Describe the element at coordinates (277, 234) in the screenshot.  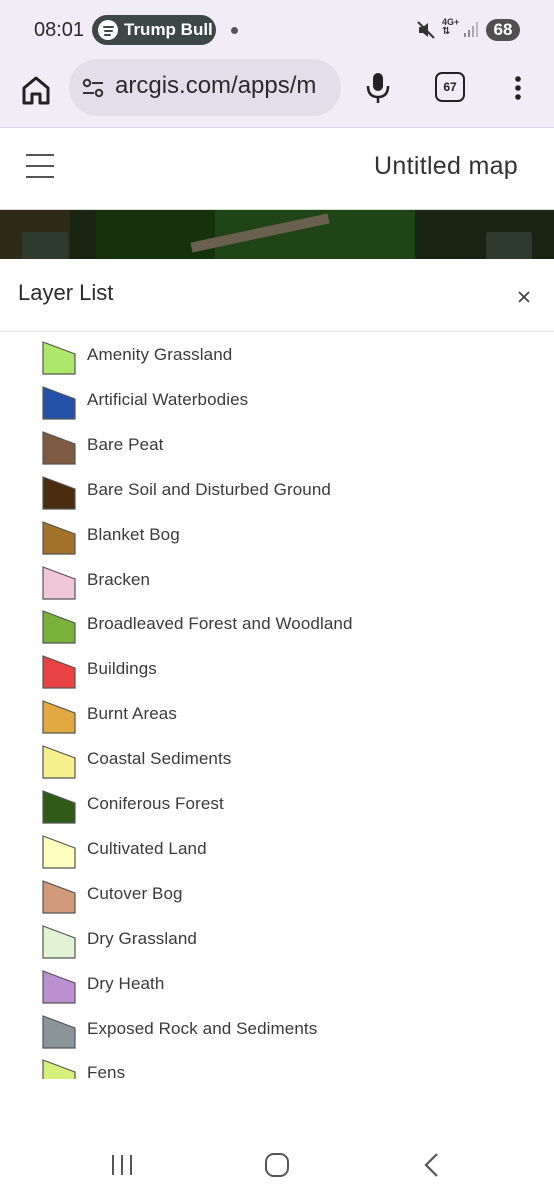
I see `map-view` at that location.